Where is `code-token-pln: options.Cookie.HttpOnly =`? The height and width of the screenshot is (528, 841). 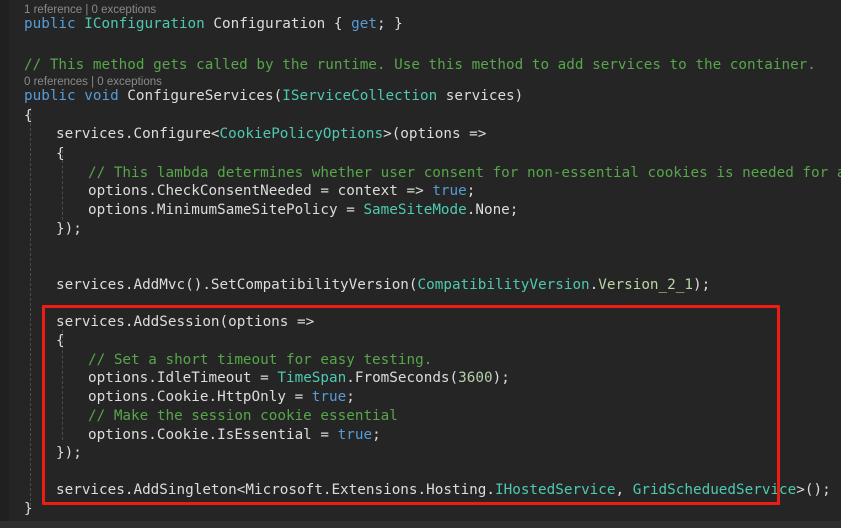
code-token-pln: options.Cookie.HttpOnly = is located at coordinates (200, 397).